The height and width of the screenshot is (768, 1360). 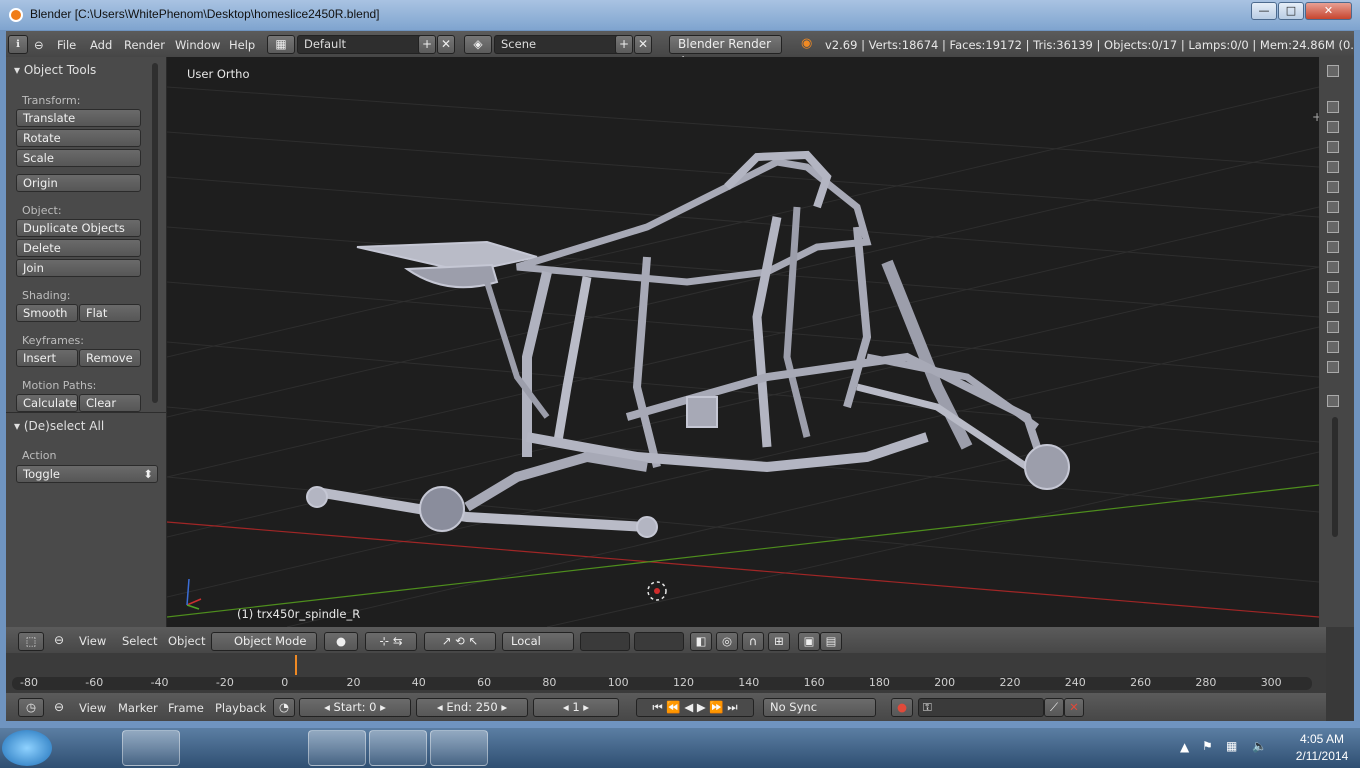 What do you see at coordinates (1333, 71) in the screenshot?
I see `outliner-icon` at bounding box center [1333, 71].